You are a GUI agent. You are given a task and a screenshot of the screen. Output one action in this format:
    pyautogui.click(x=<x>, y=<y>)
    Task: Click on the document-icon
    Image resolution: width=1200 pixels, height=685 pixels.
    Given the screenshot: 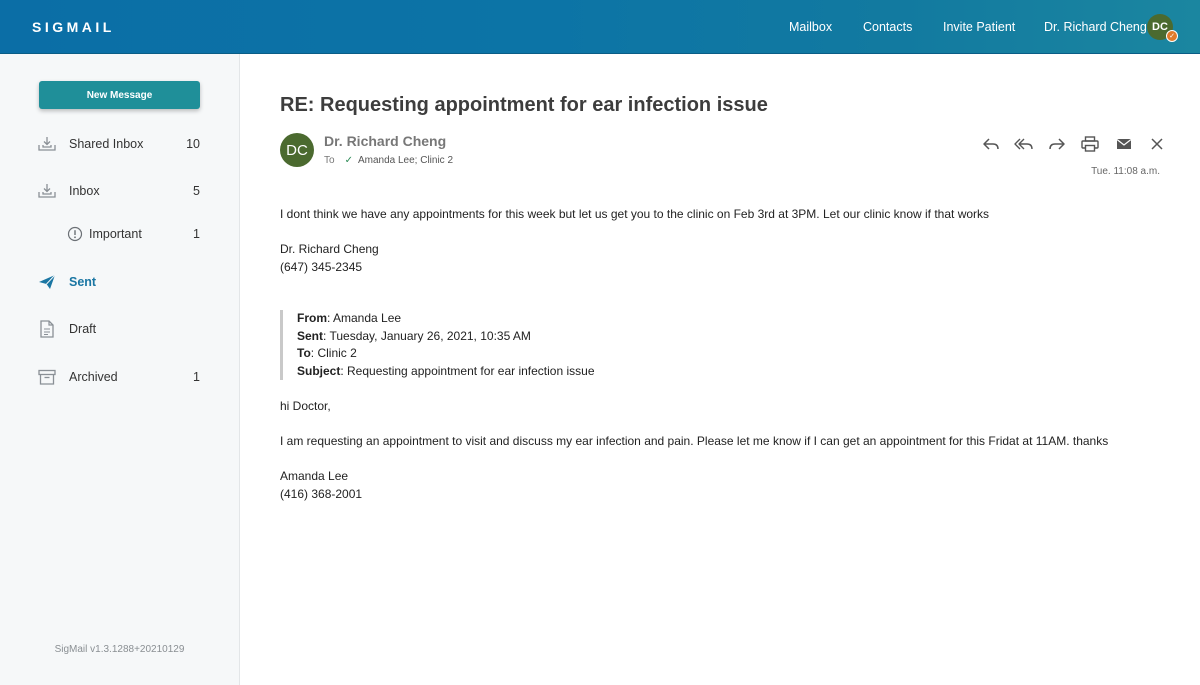 What is the action you would take?
    pyautogui.click(x=47, y=329)
    